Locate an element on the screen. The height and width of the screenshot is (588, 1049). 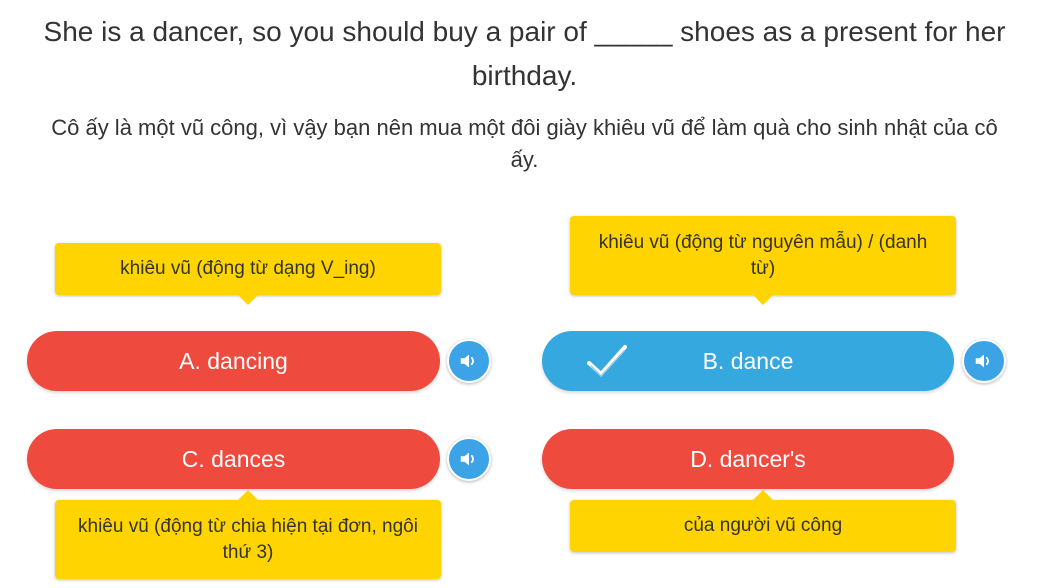
hint-option-d: của người vũ công is located at coordinates (763, 521).